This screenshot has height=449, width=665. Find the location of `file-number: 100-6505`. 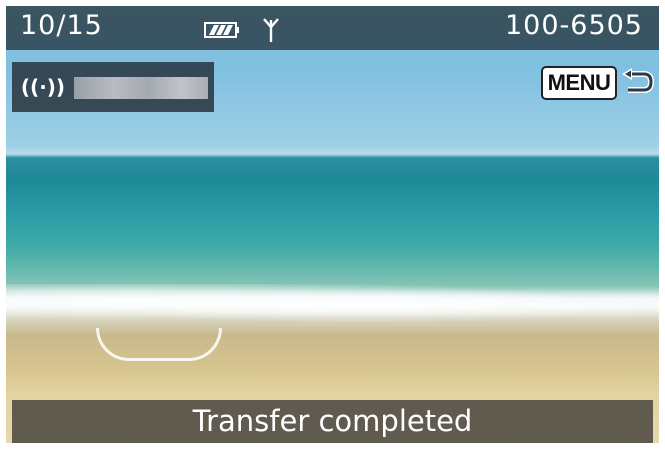

file-number: 100-6505 is located at coordinates (574, 25).